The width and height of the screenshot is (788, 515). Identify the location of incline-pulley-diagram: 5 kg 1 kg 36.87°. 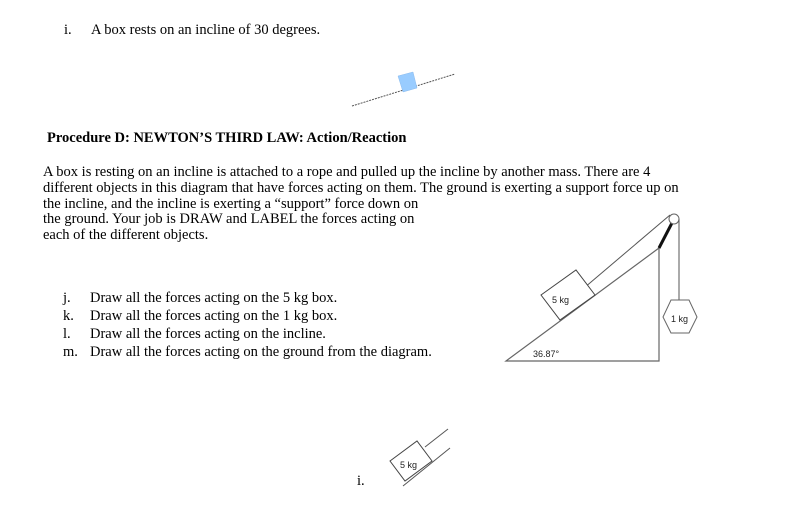
(601, 287).